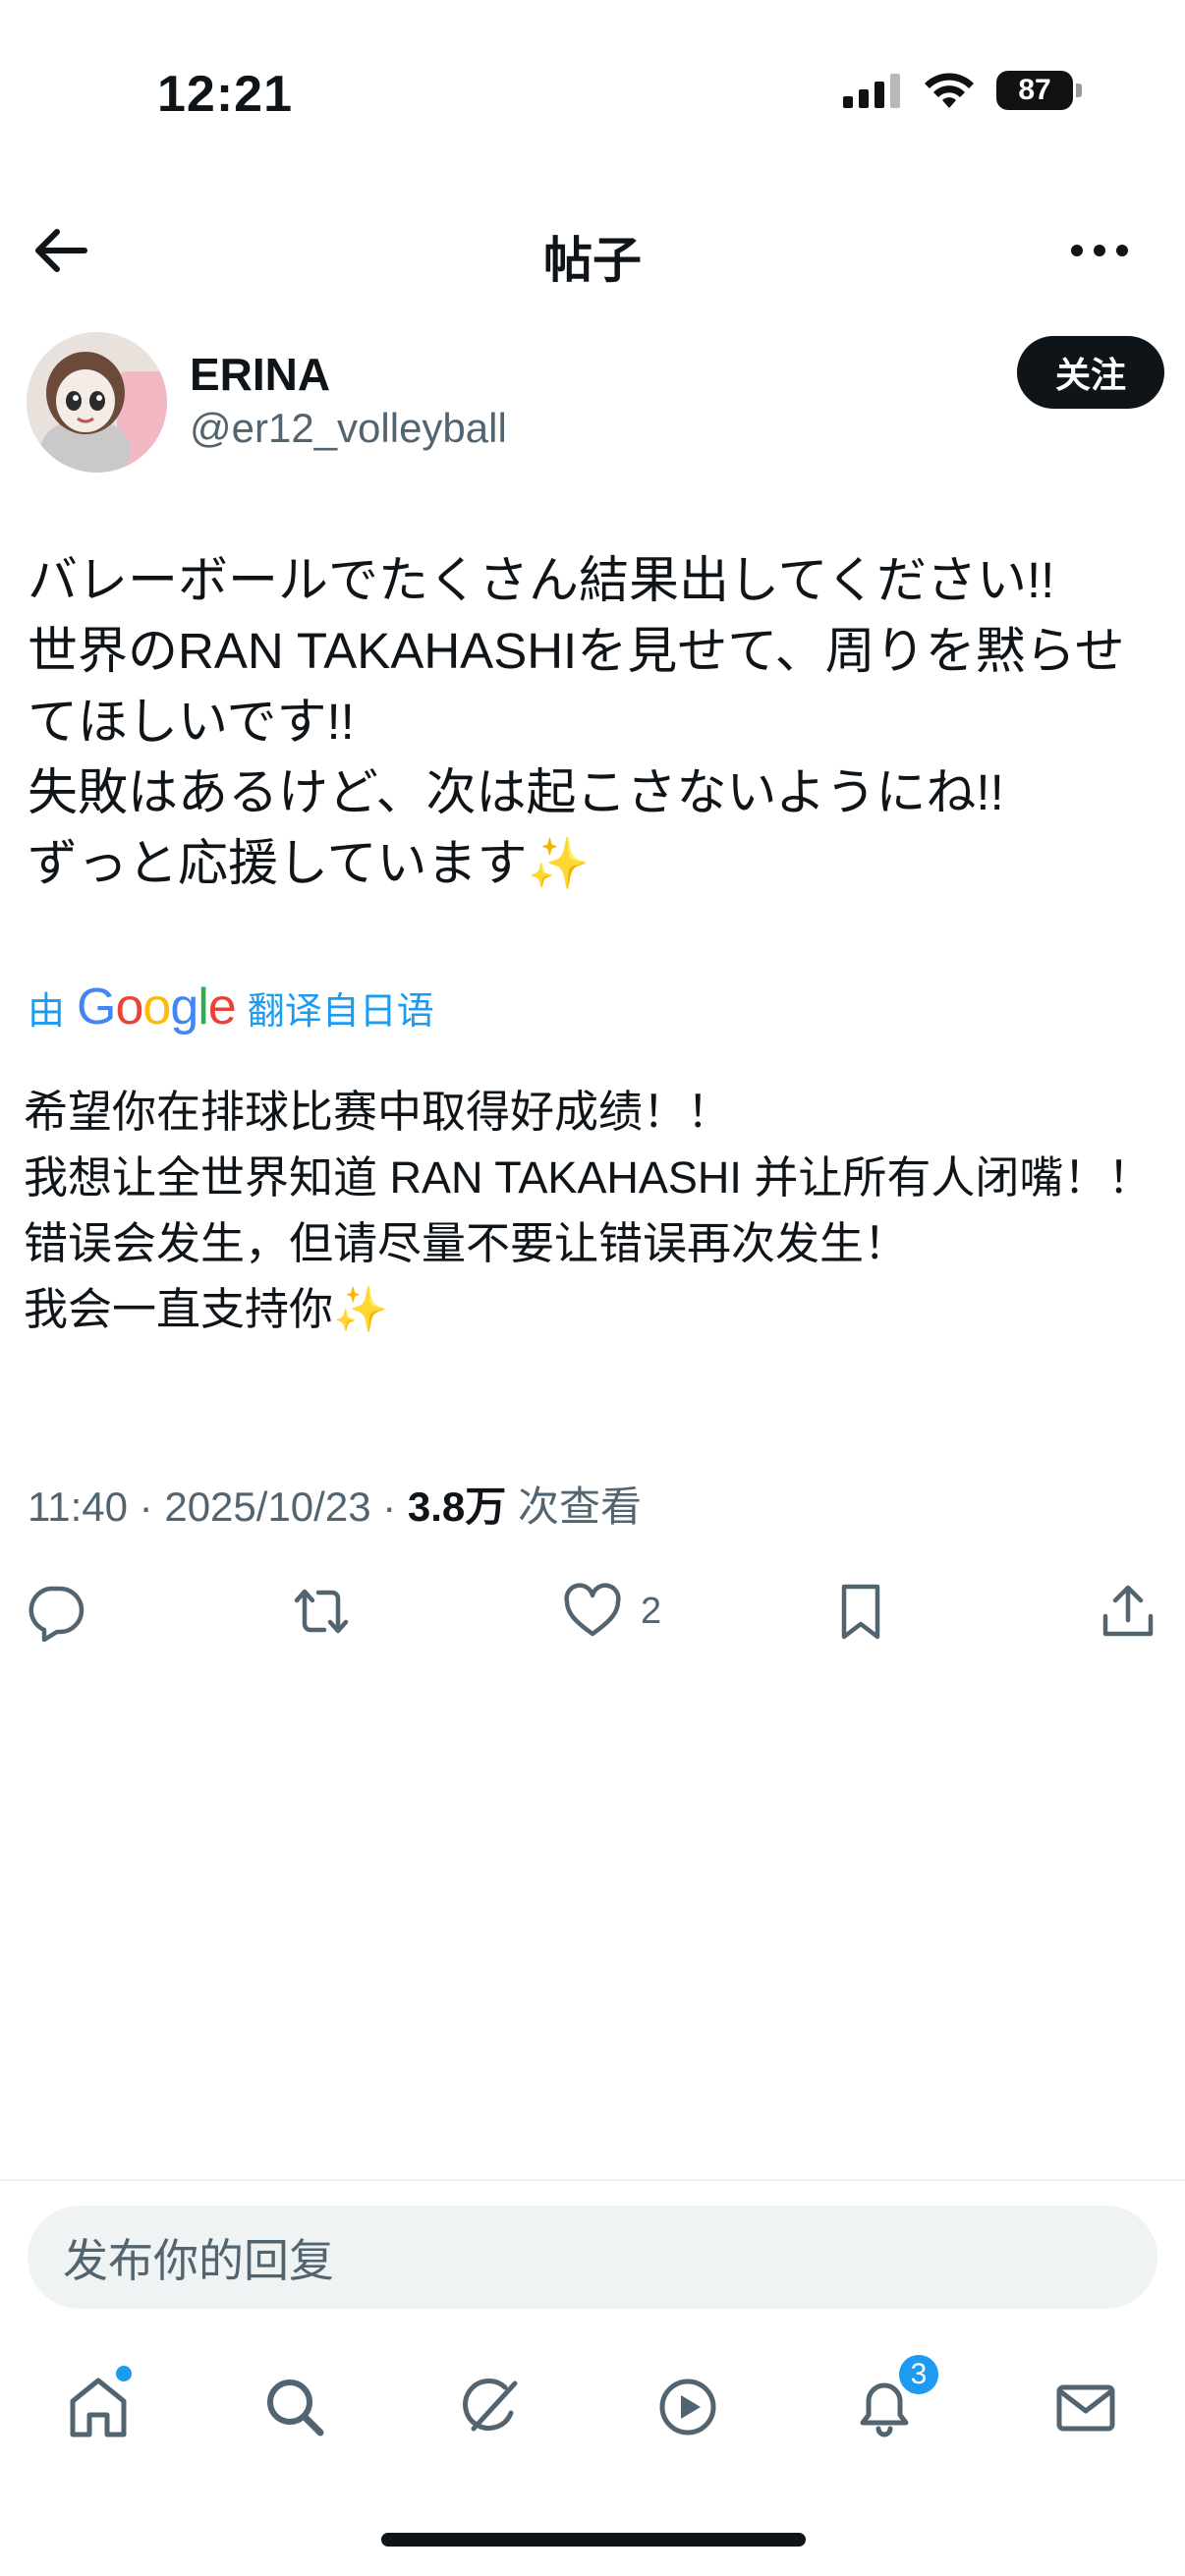  Describe the element at coordinates (260, 374) in the screenshot. I see `author-name: ERINA` at that location.